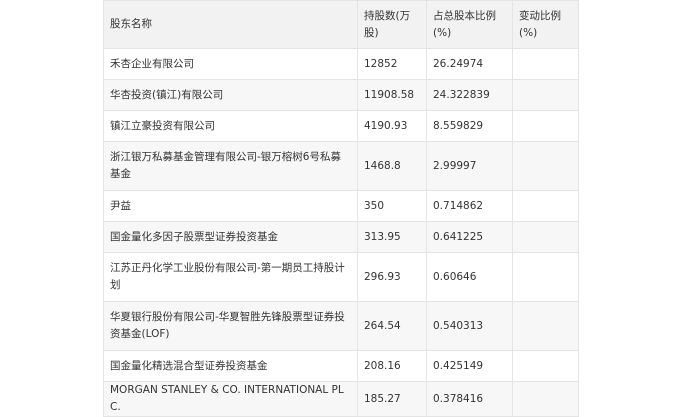 The width and height of the screenshot is (680, 417). What do you see at coordinates (469, 237) in the screenshot?
I see `ratio-cell: 0.641225` at bounding box center [469, 237].